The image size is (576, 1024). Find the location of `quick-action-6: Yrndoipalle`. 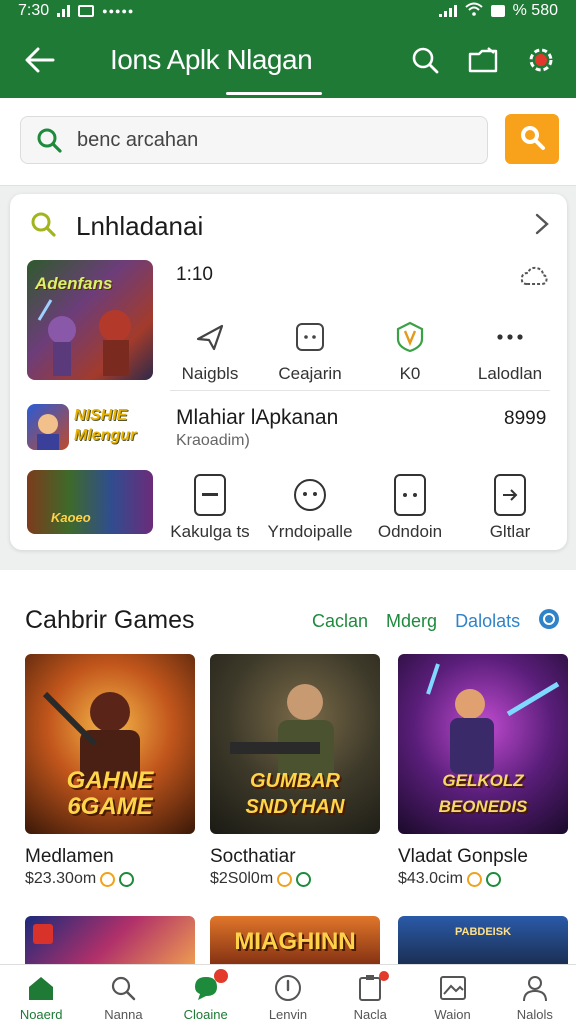

quick-action-6: Yrndoipalle is located at coordinates (310, 508).